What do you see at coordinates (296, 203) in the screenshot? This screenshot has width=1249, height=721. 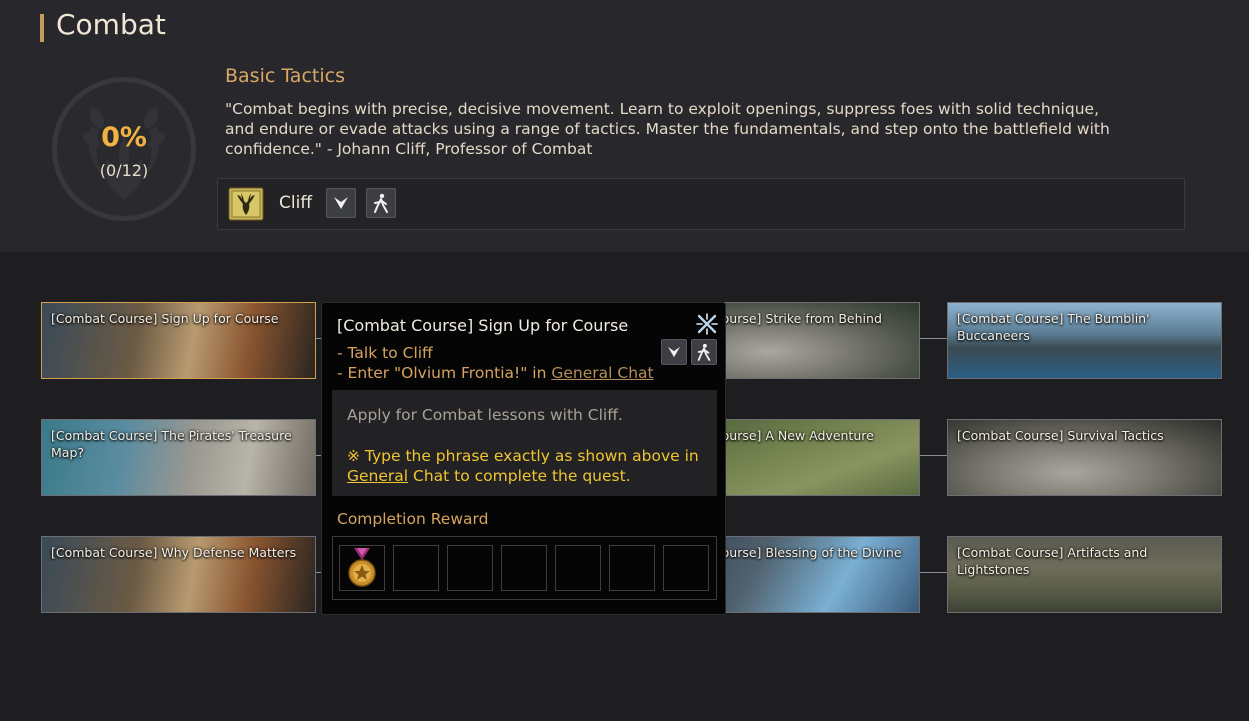 I see `npc-name: Cliff` at bounding box center [296, 203].